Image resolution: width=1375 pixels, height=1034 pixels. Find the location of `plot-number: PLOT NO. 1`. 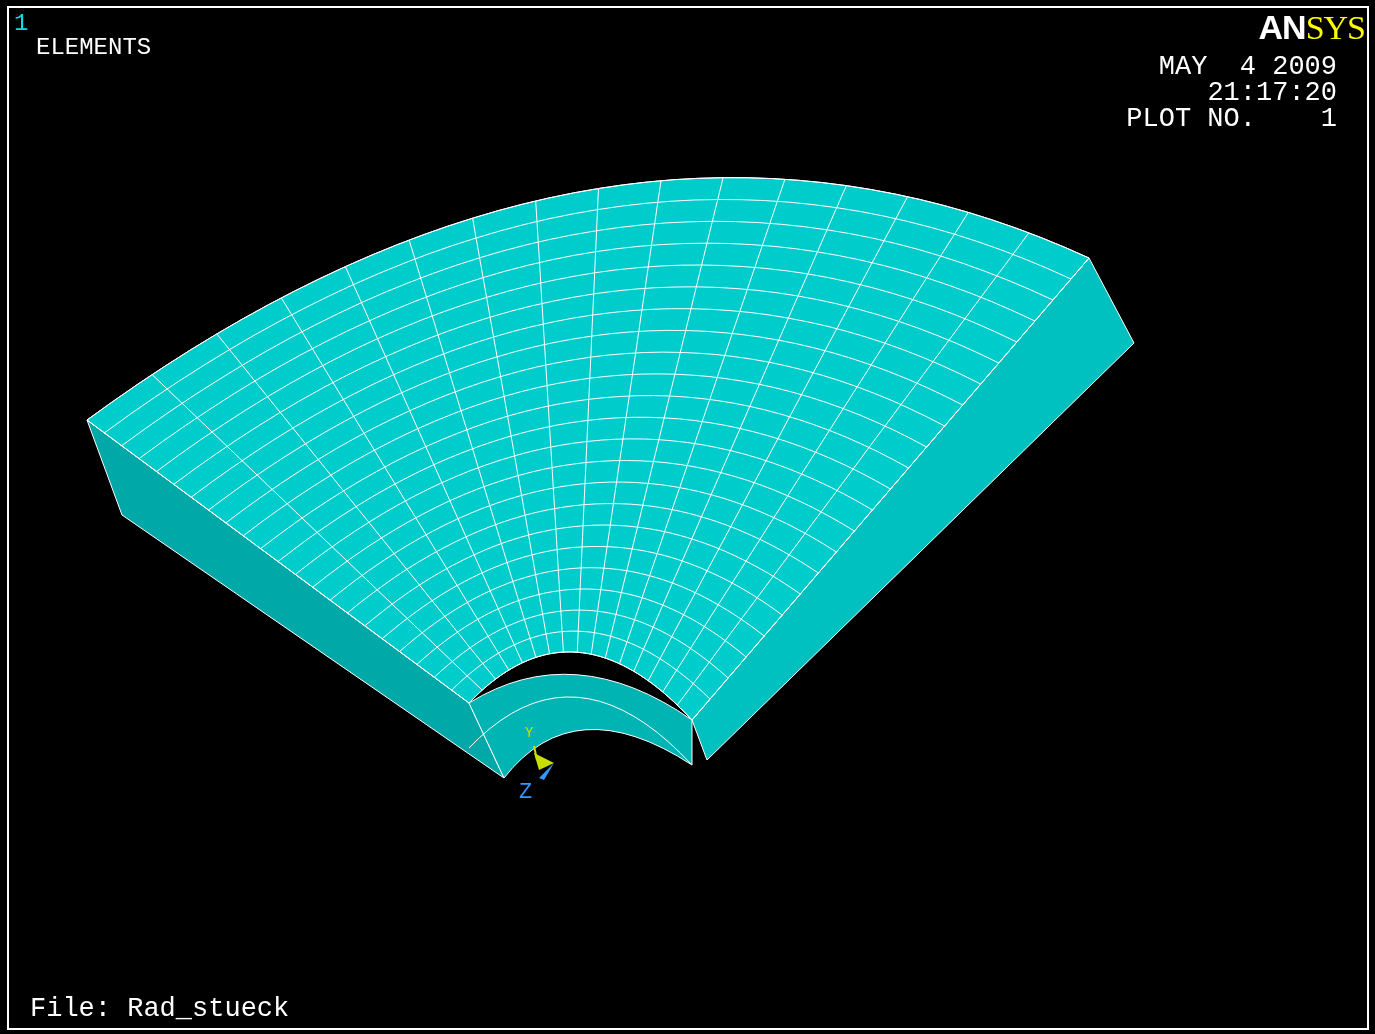

plot-number: PLOT NO. 1 is located at coordinates (1231, 119).